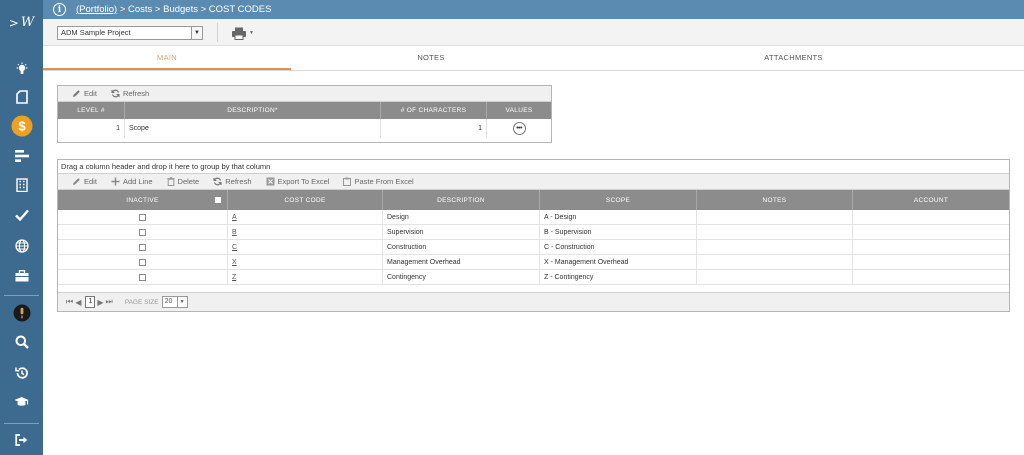  I want to click on pager: ⏮ ◀ 1 ▶ ⏭ PAGE SIZE 20 ▼, so click(533, 301).